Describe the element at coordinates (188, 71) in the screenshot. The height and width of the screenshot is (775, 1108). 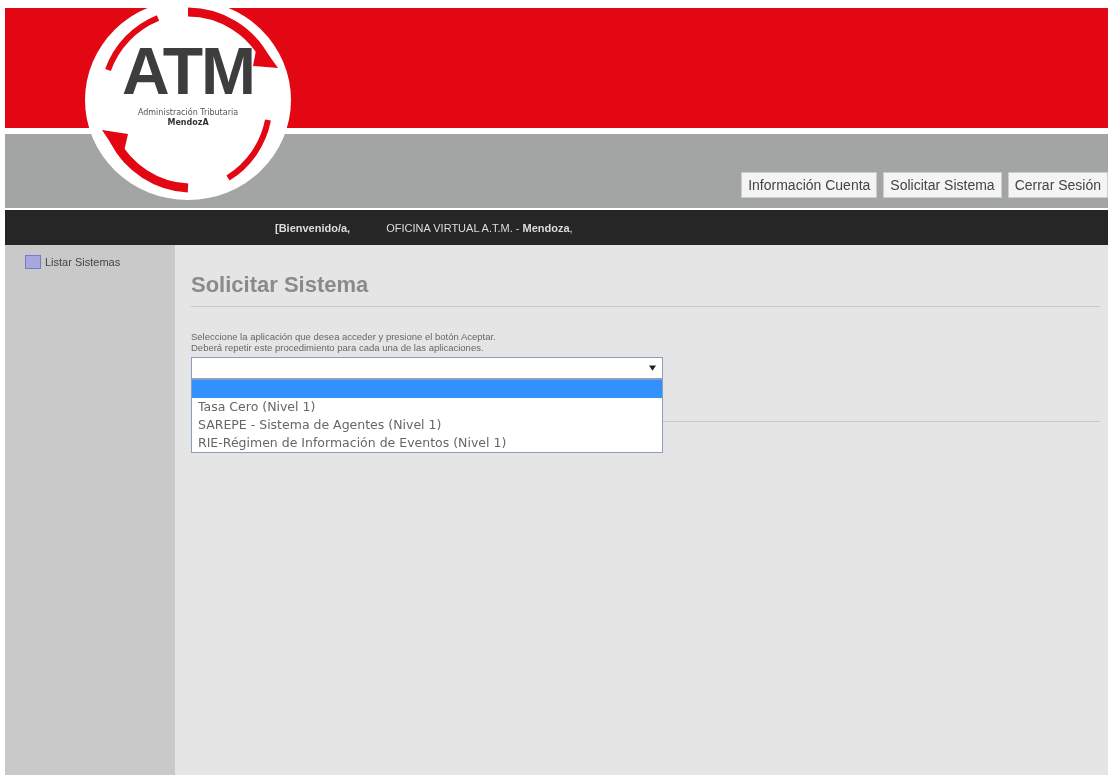
I see `logo-text: ATM` at that location.